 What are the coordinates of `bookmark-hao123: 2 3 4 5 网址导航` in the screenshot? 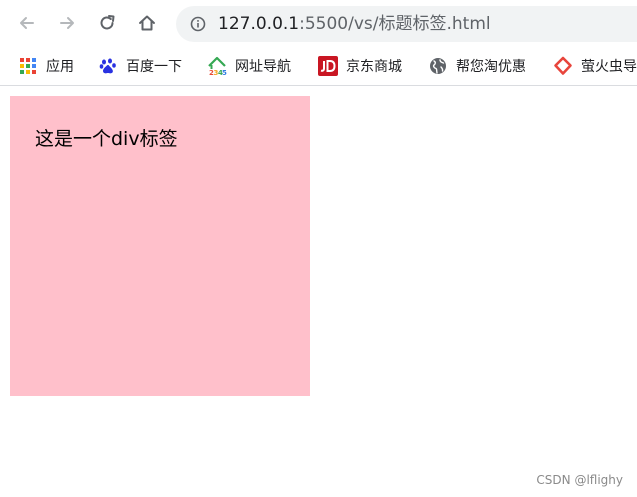 It's located at (249, 66).